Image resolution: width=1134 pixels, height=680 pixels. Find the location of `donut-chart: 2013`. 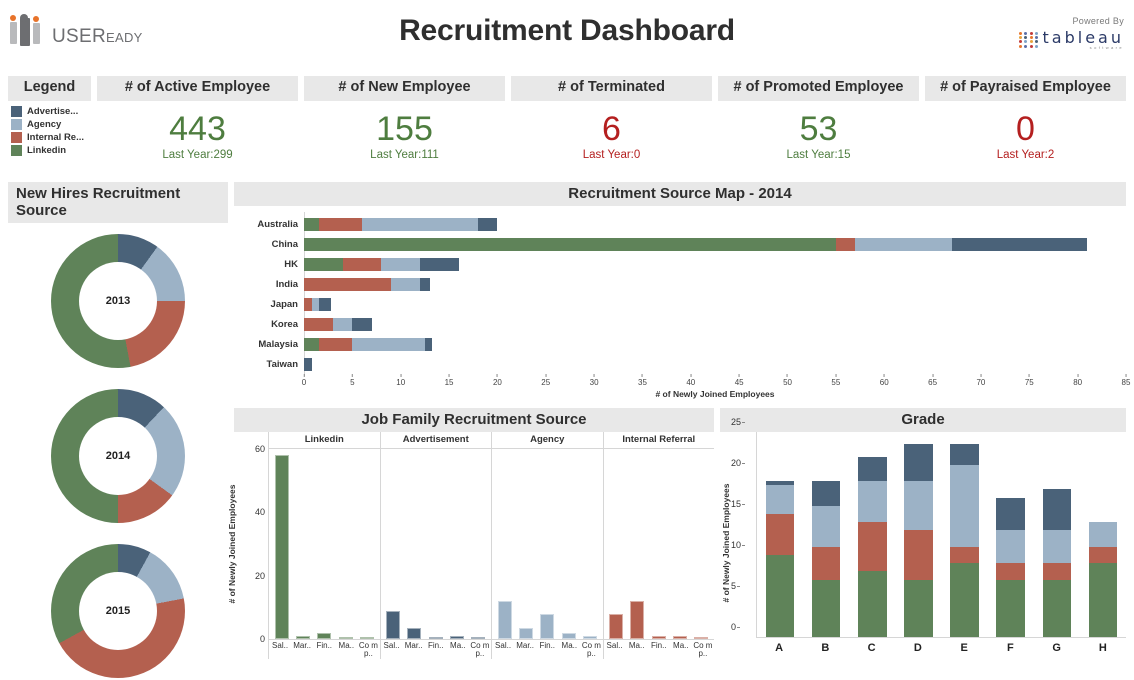

donut-chart: 2013 is located at coordinates (118, 300).